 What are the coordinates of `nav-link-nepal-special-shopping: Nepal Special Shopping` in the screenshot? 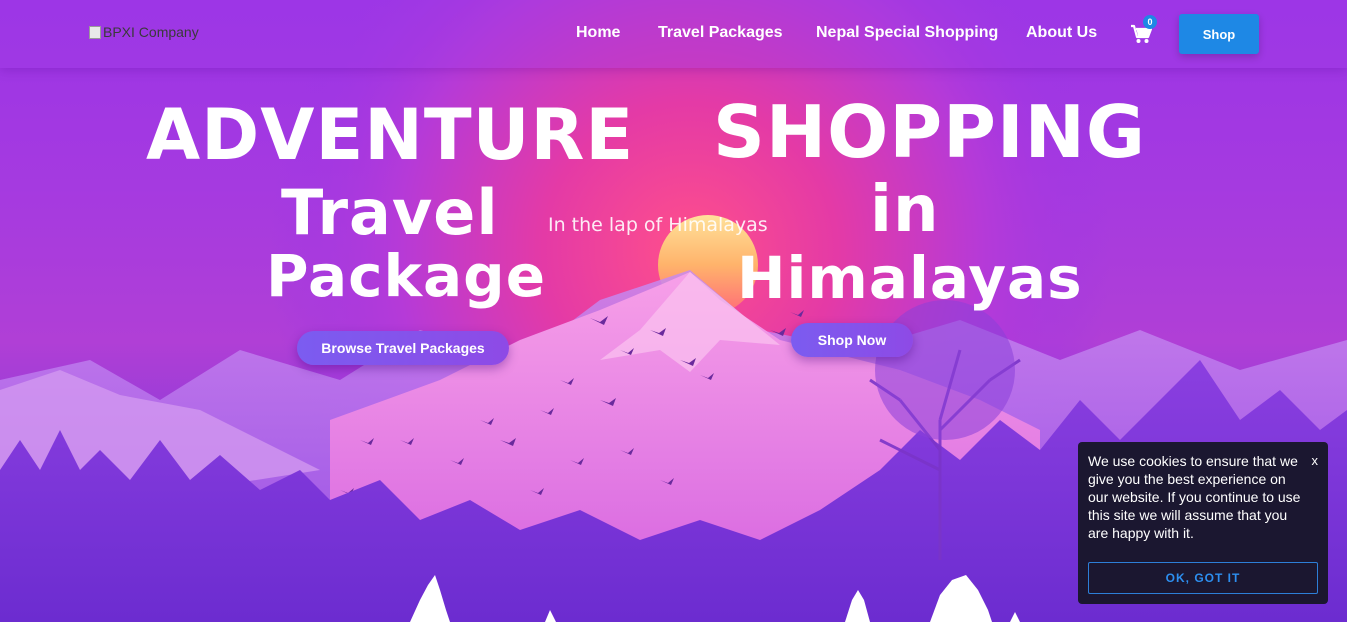 It's located at (907, 33).